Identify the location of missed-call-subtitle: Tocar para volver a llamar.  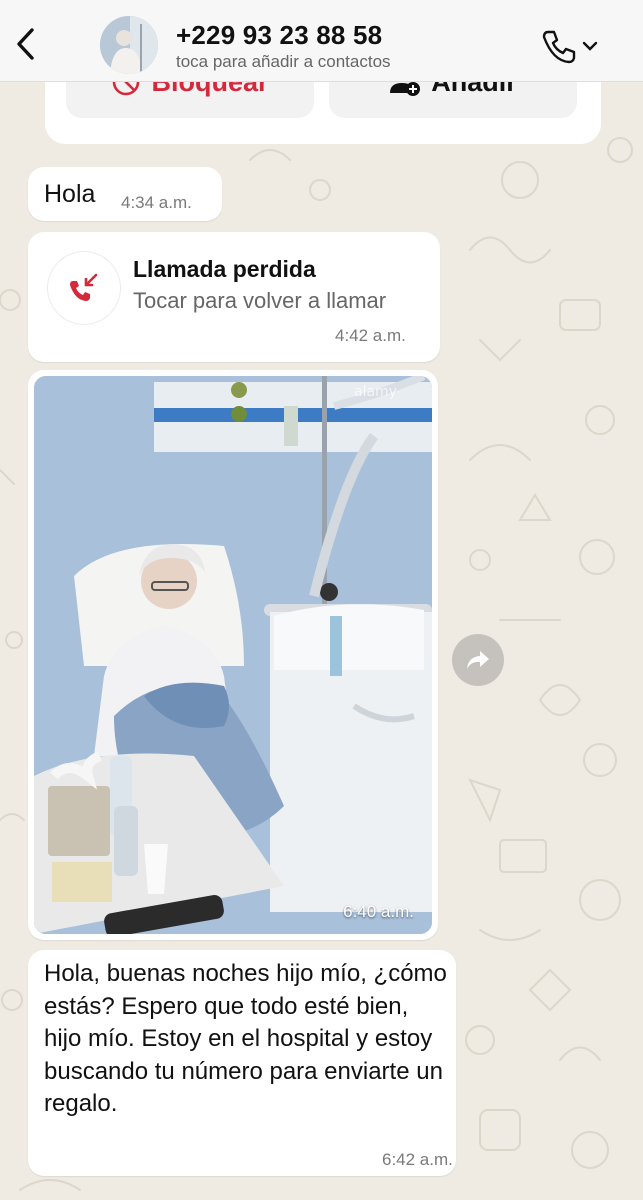
(260, 300).